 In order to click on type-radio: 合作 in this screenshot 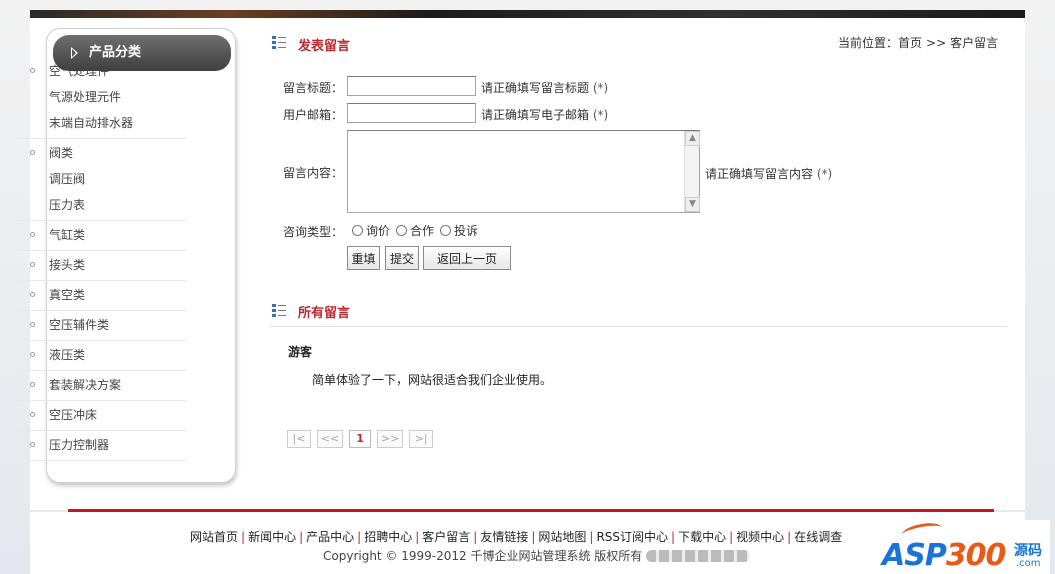, I will do `click(415, 230)`.